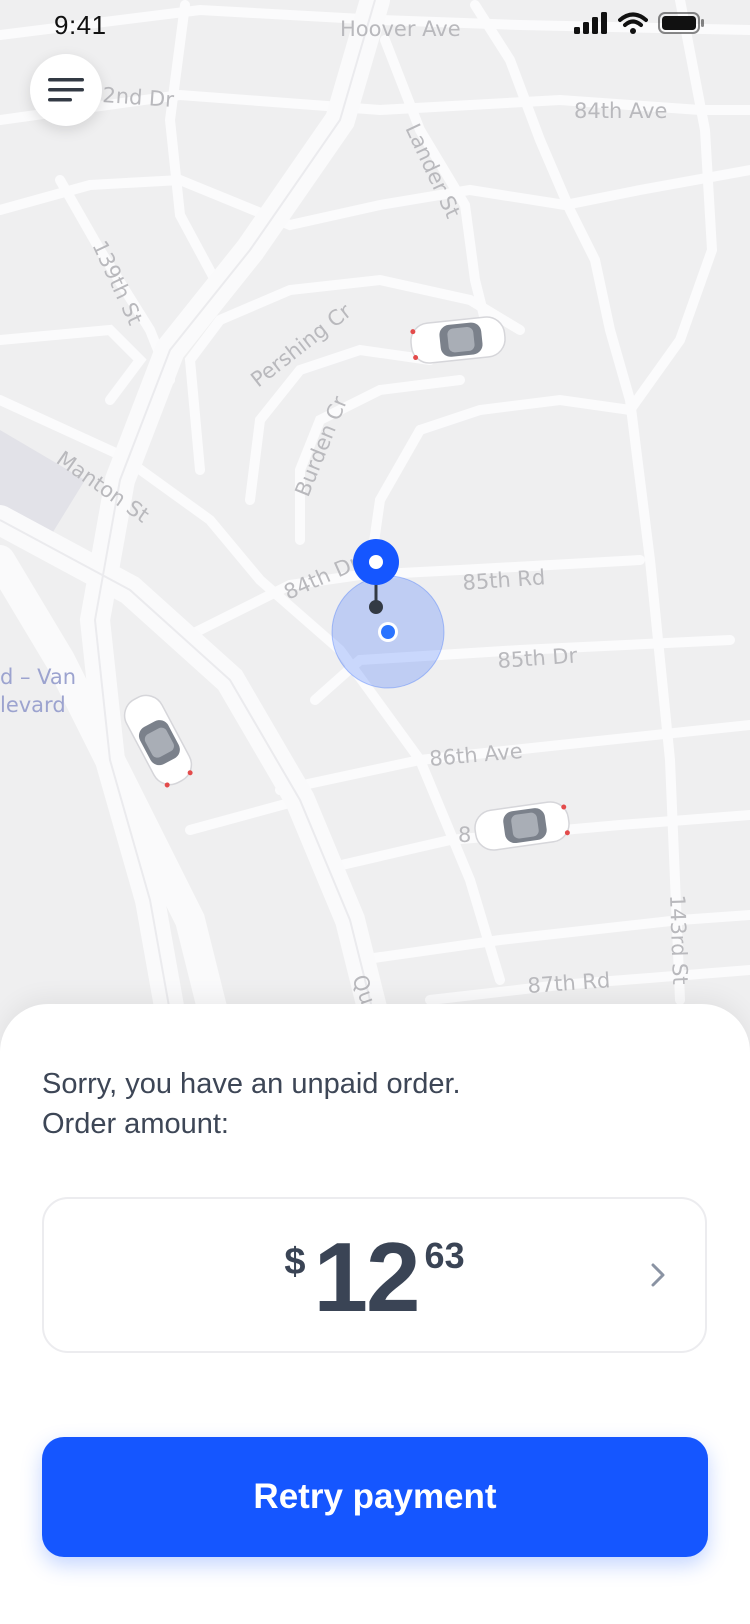 Image resolution: width=750 pixels, height=1624 pixels. I want to click on street-label: 85th Dr, so click(538, 658).